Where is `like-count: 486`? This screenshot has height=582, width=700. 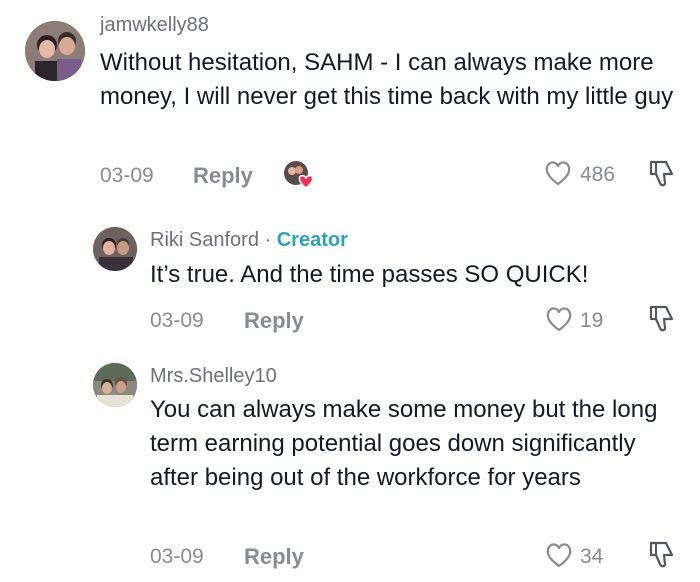
like-count: 486 is located at coordinates (598, 174).